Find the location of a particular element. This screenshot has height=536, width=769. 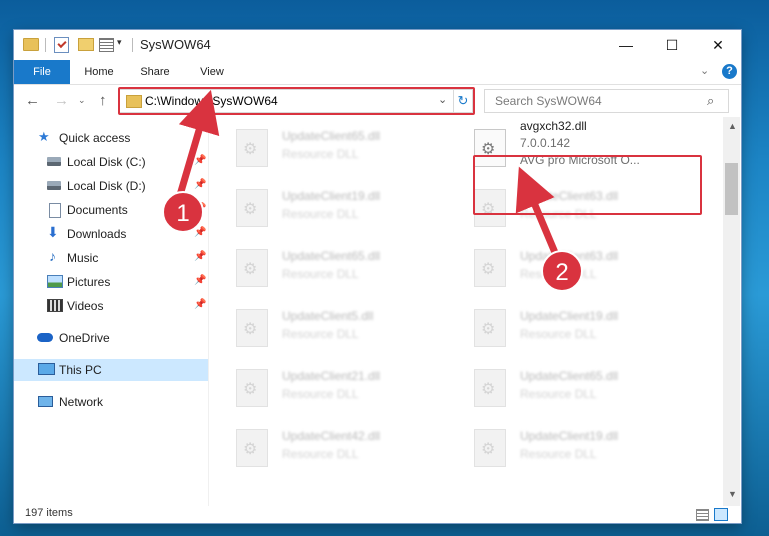

step-2-label: 2 is located at coordinates (561, 272).